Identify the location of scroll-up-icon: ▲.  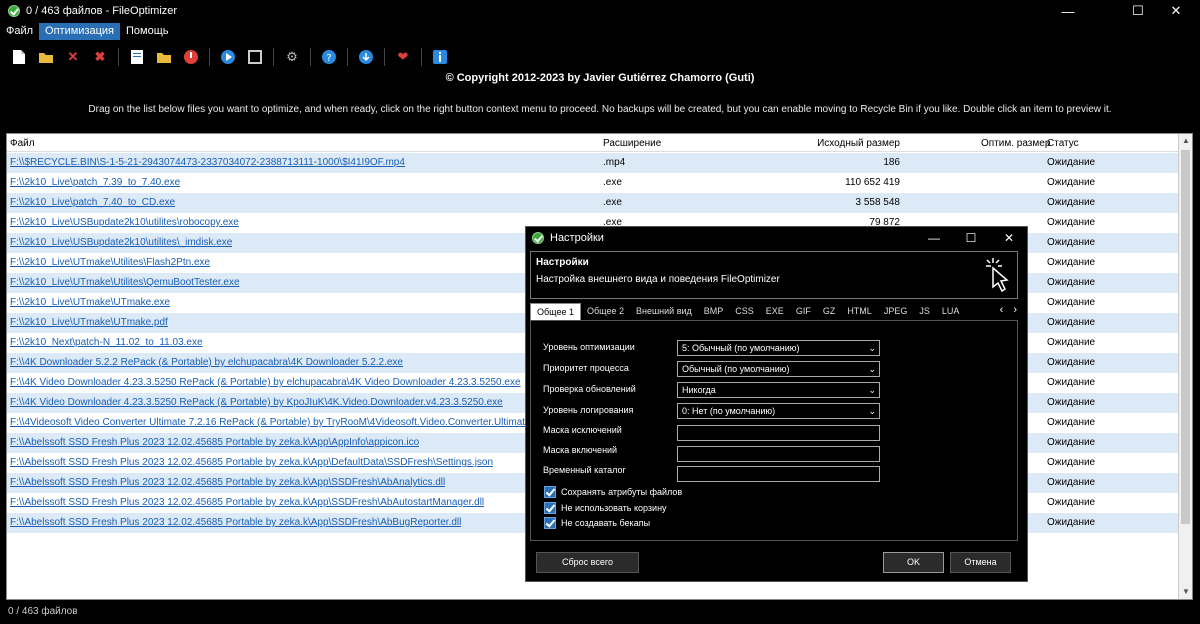
(1185, 141).